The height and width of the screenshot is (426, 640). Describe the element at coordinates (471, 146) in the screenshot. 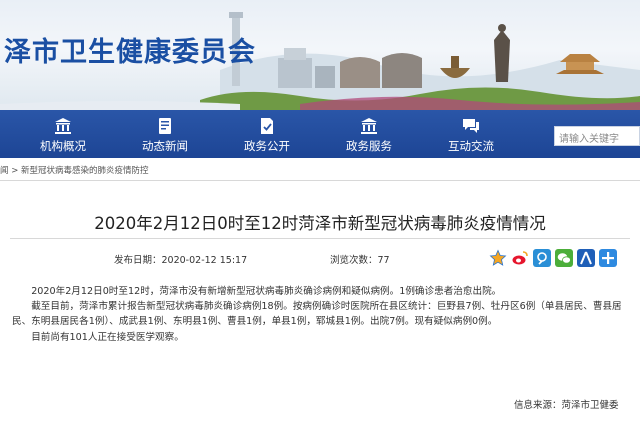

I see `nav-item-label: 互动交流` at that location.